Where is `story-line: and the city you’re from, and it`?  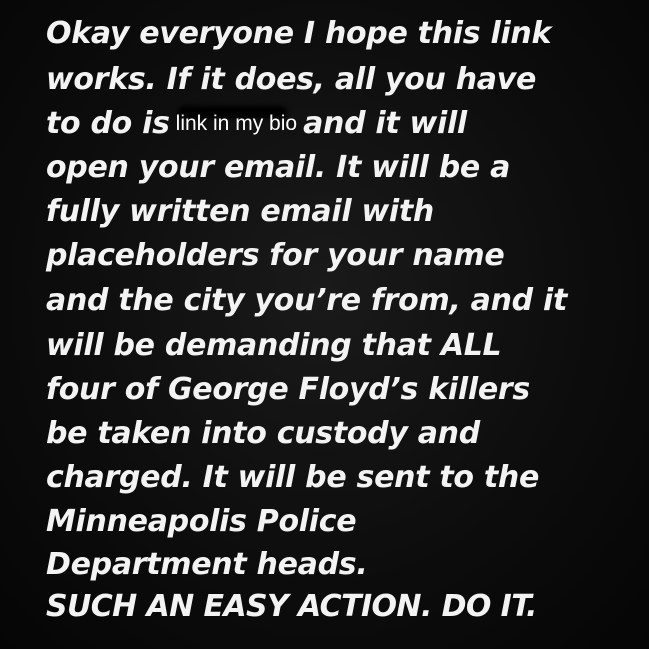
story-line: and the city you’re from, and it is located at coordinates (307, 300).